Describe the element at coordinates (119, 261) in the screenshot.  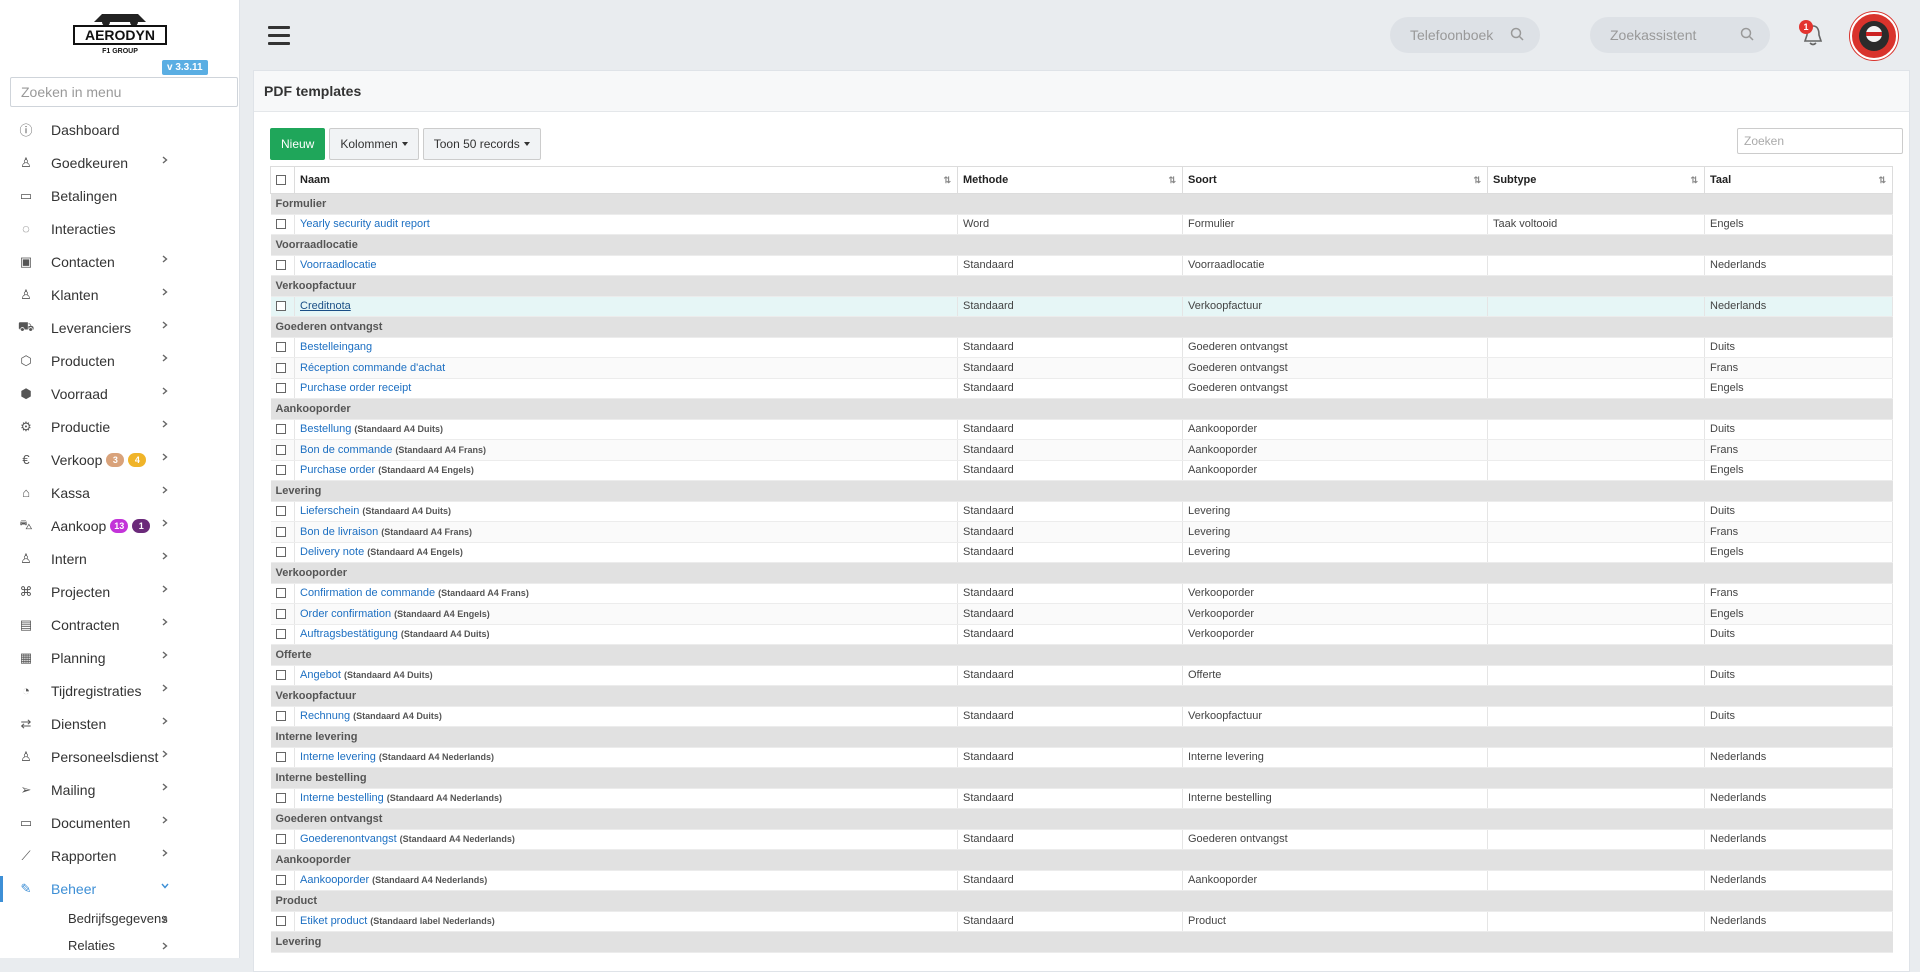
I see `sidebar-item-contacten: ▣ Contacten` at that location.